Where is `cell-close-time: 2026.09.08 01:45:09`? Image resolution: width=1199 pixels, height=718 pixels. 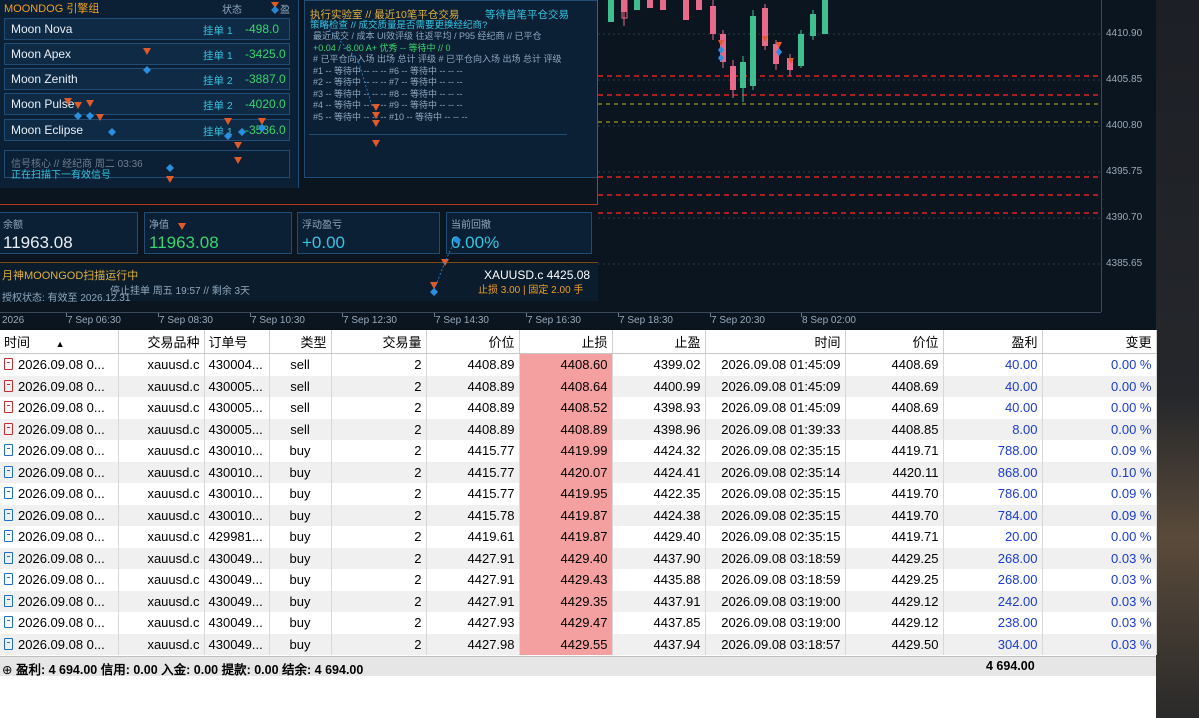 cell-close-time: 2026.09.08 01:45:09 is located at coordinates (775, 386).